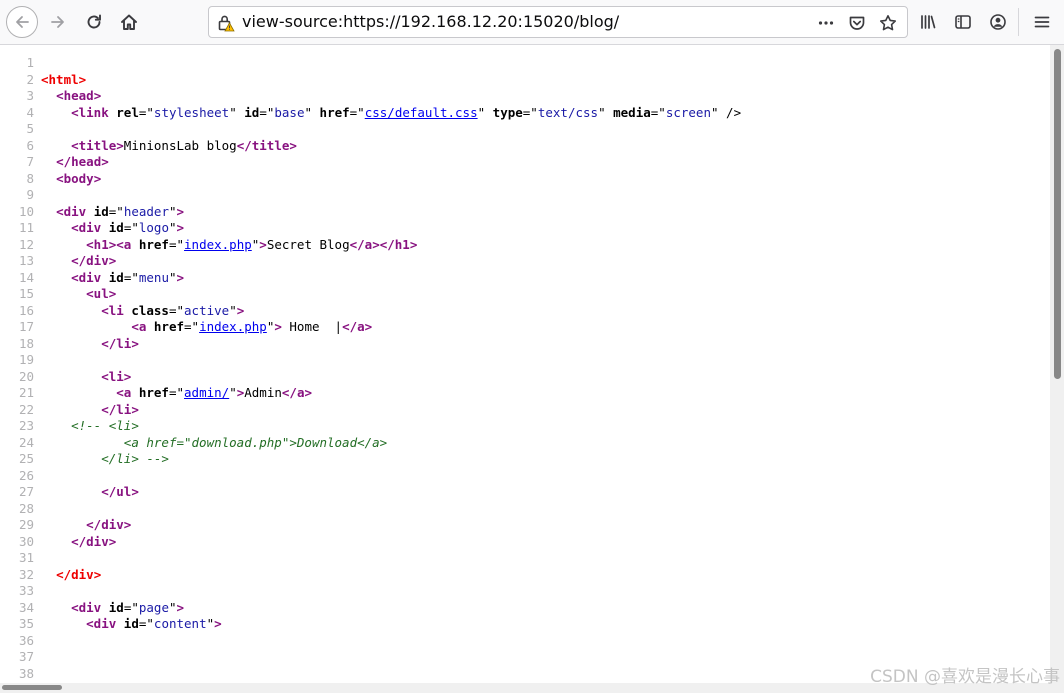  What do you see at coordinates (84, 459) in the screenshot?
I see `source-line: 25 </li> -->` at bounding box center [84, 459].